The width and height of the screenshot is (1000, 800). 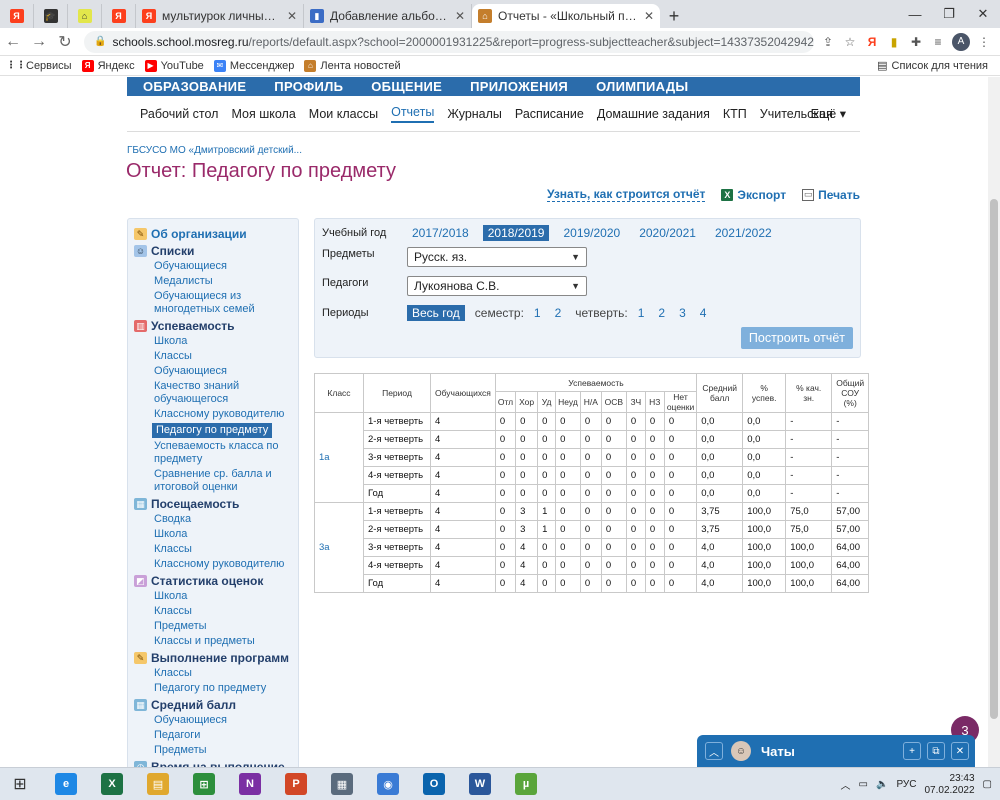 What do you see at coordinates (938, 42) in the screenshot?
I see `reading-list-icon: ≡` at bounding box center [938, 42].